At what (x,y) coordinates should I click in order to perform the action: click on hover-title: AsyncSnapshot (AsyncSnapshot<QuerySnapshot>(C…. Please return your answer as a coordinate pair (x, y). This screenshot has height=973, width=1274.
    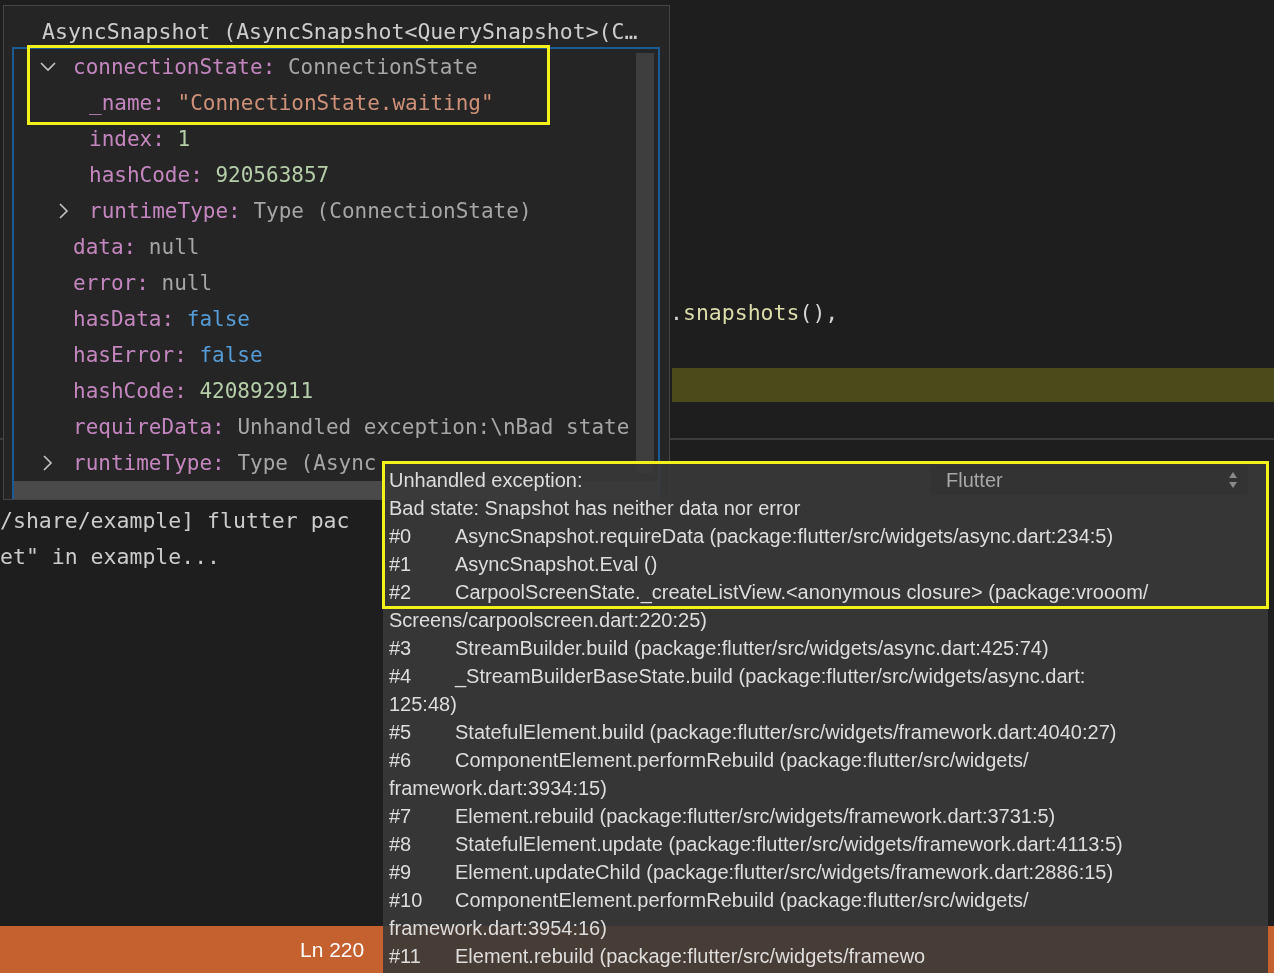
    Looking at the image, I should click on (340, 32).